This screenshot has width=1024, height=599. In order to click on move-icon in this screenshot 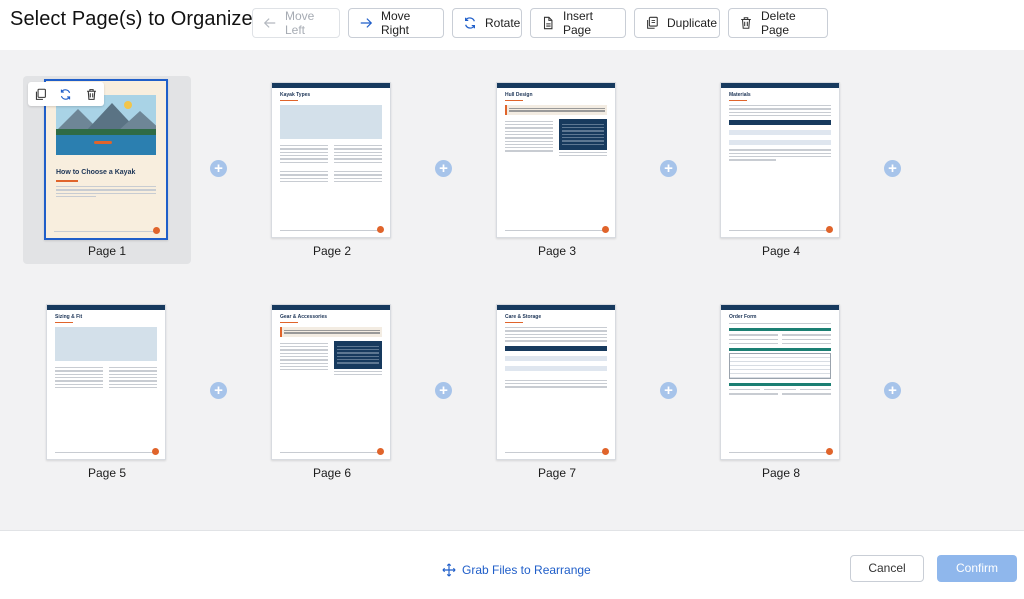, I will do `click(449, 570)`.